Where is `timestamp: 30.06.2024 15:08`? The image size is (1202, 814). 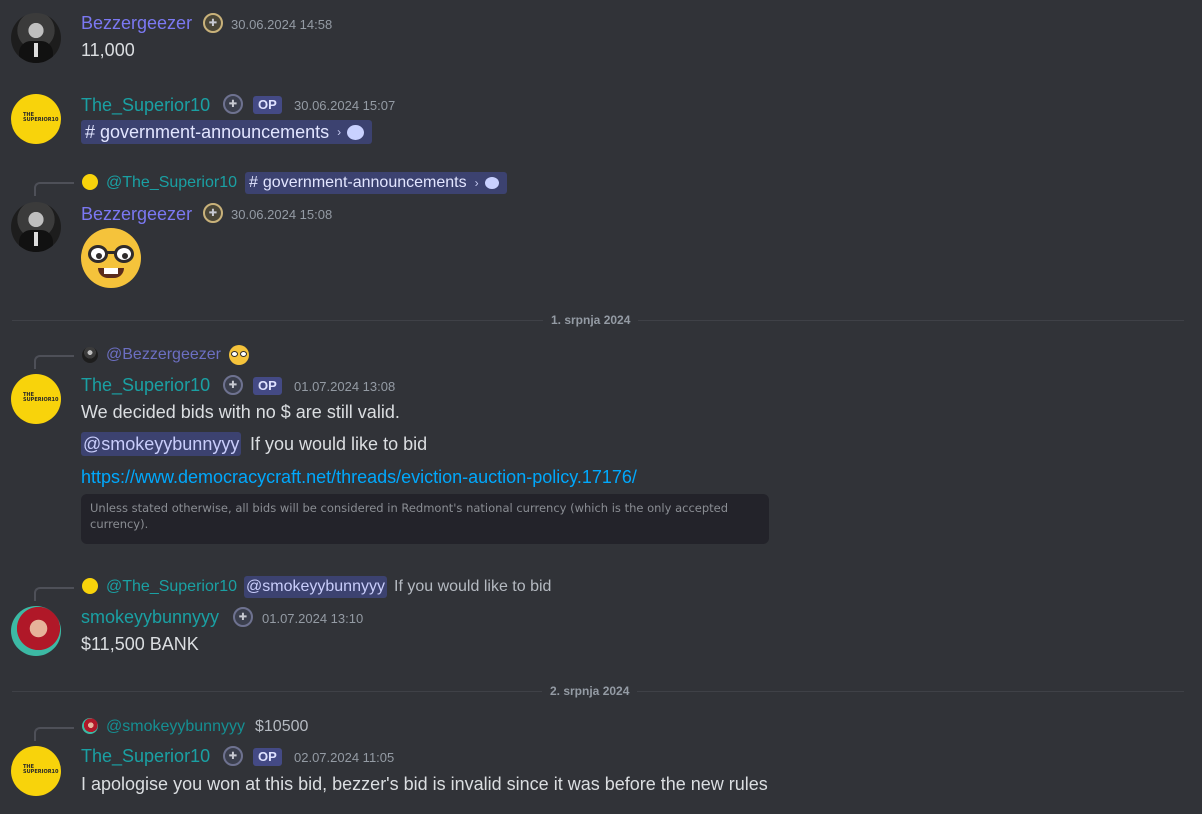
timestamp: 30.06.2024 15:08 is located at coordinates (282, 214).